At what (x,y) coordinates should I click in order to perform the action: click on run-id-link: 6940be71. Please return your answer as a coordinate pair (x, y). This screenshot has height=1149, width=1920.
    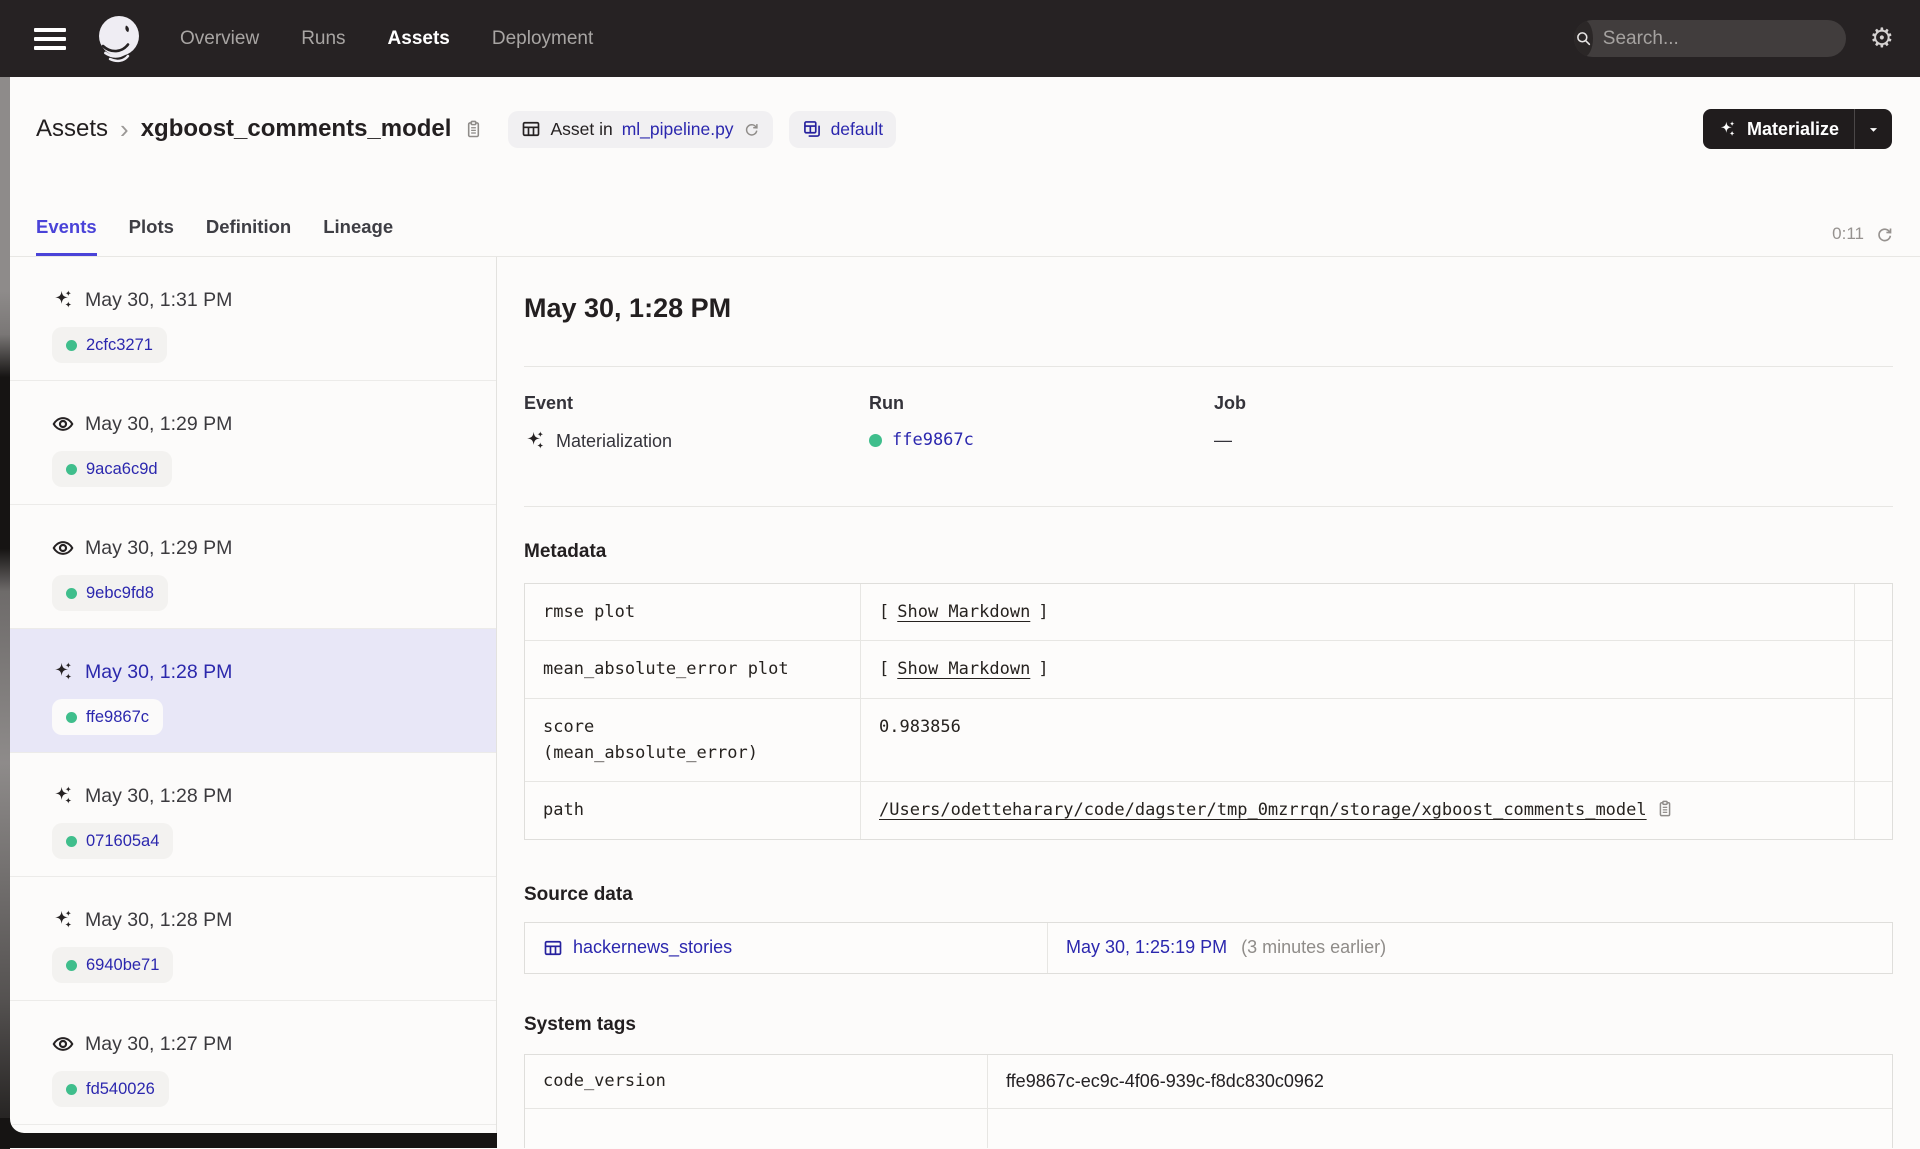
    Looking at the image, I should click on (122, 965).